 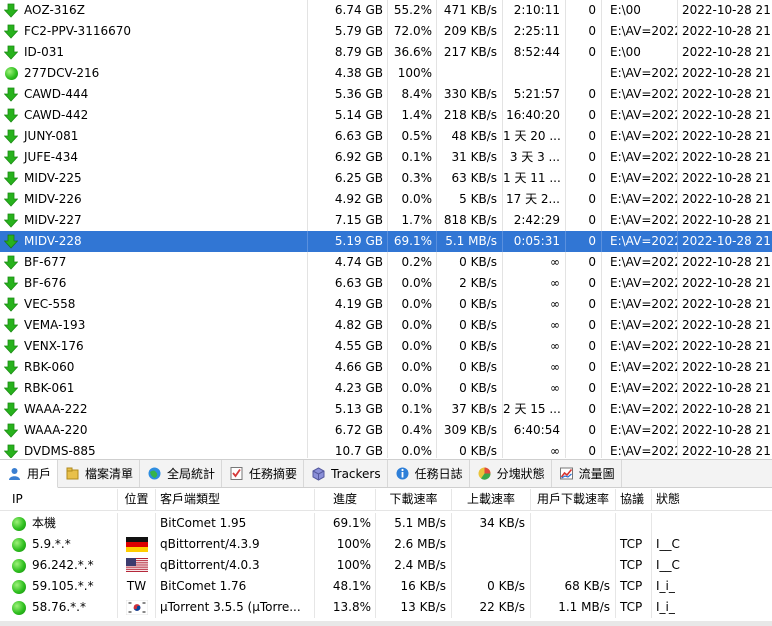 What do you see at coordinates (668, 565) in the screenshot?
I see `peer-status: I__C` at bounding box center [668, 565].